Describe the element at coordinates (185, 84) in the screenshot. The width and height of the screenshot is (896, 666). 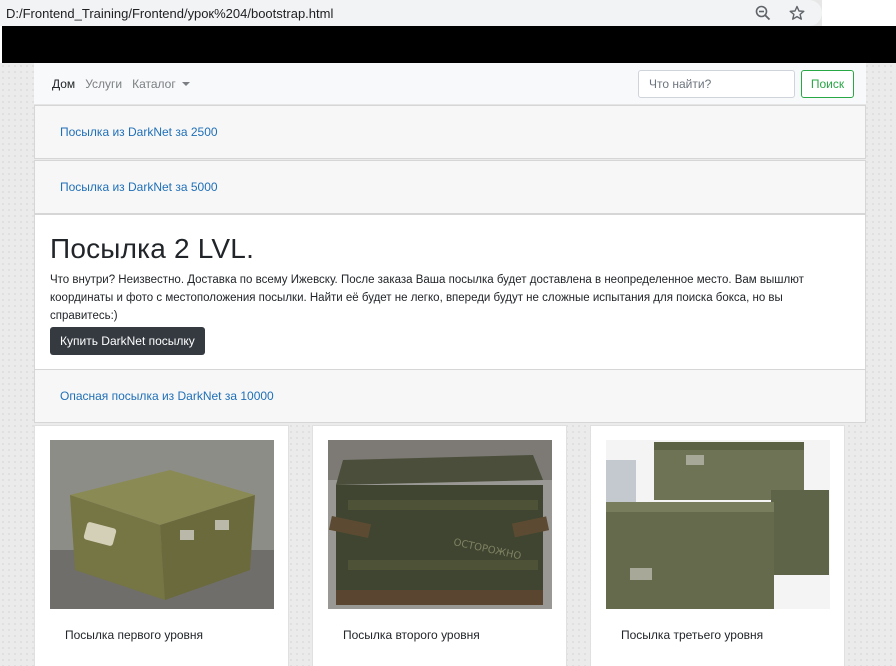
I see `caret-down-icon` at that location.